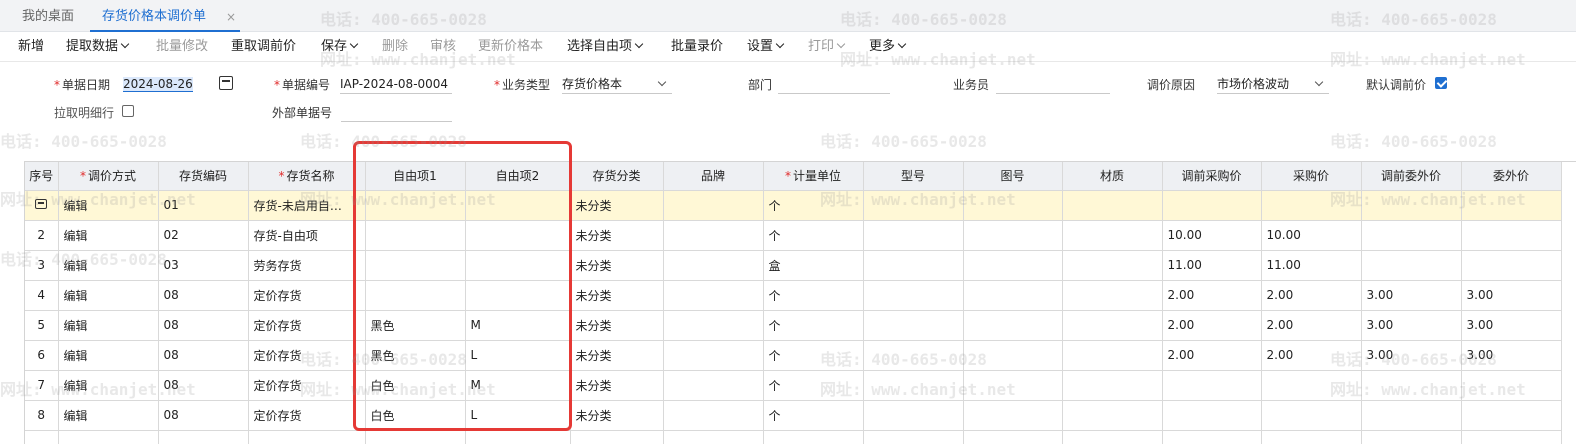 Image resolution: width=1576 pixels, height=444 pixels. I want to click on print-button: 打印, so click(827, 47).